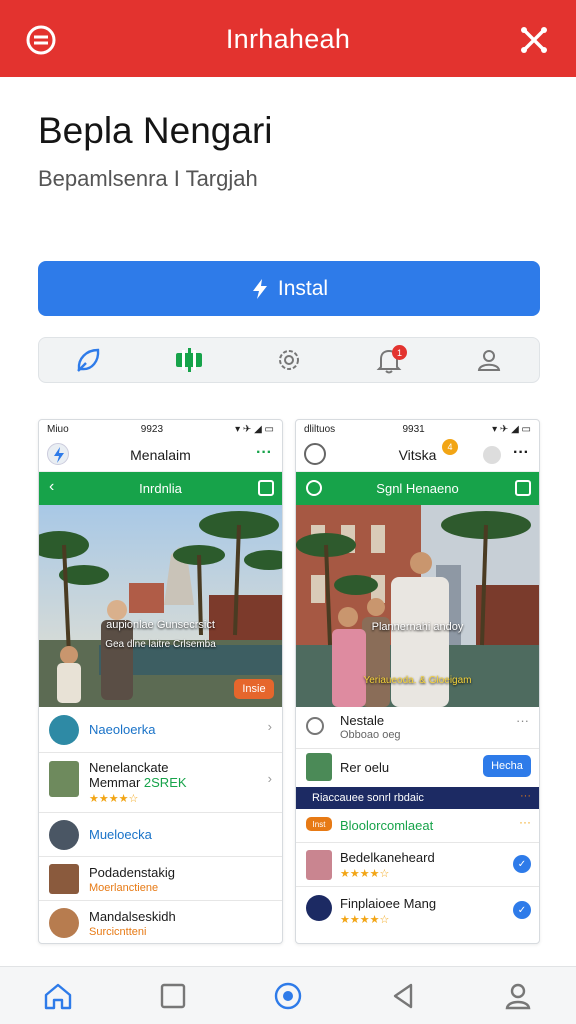 Image resolution: width=576 pixels, height=1024 pixels. I want to click on top-app-bar: Inrhaheah, so click(288, 38).